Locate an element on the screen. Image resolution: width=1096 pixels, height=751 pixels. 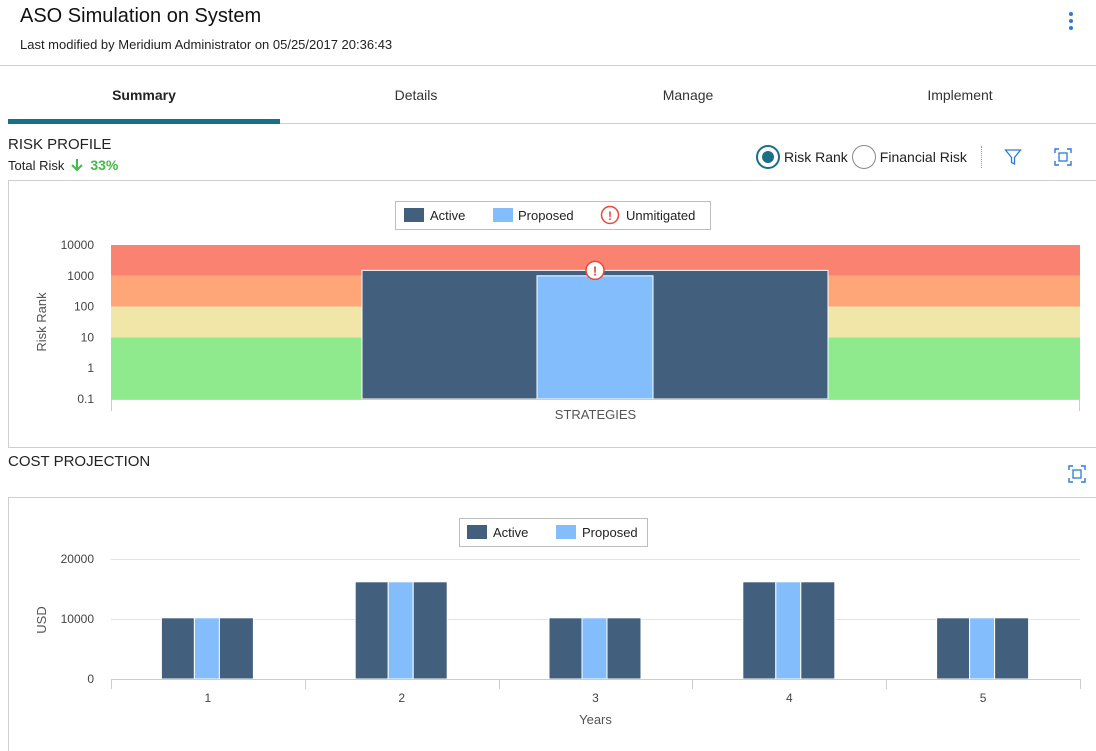
y-axis-label: Risk Rank is located at coordinates (41, 322).